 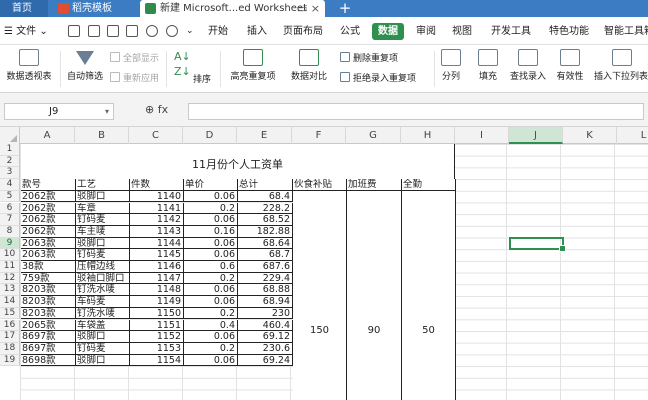 What do you see at coordinates (265, 196) in the screenshot?
I see `table-cell: 68.4` at bounding box center [265, 196].